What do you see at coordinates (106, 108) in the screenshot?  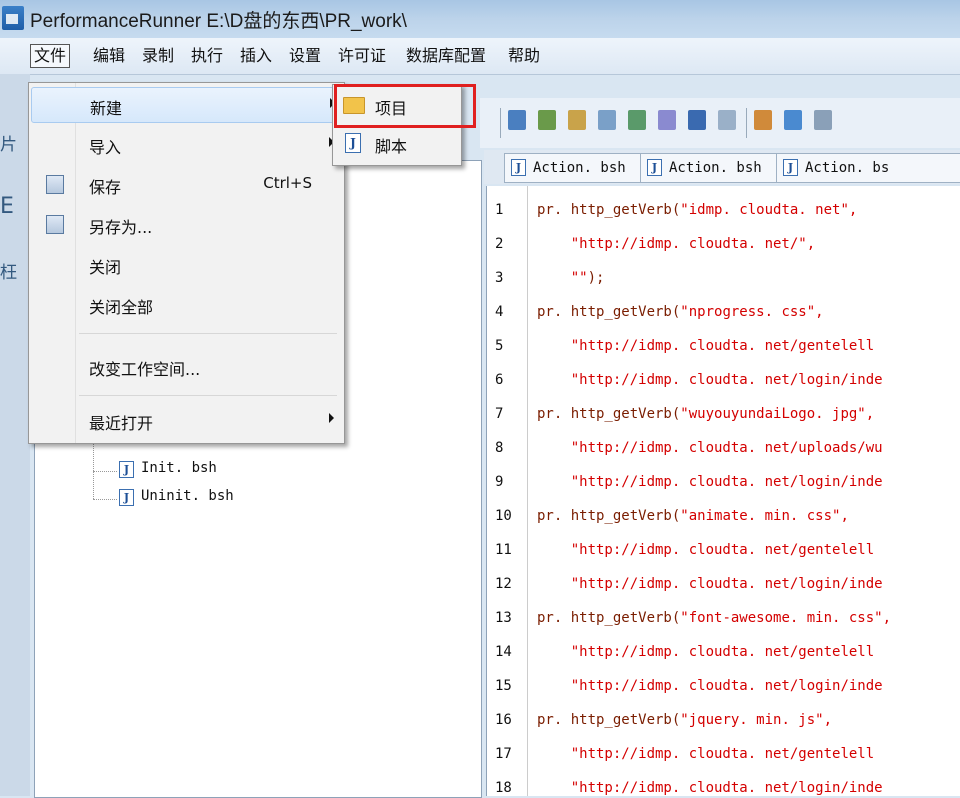 I see `menu-item-label: 新建` at bounding box center [106, 108].